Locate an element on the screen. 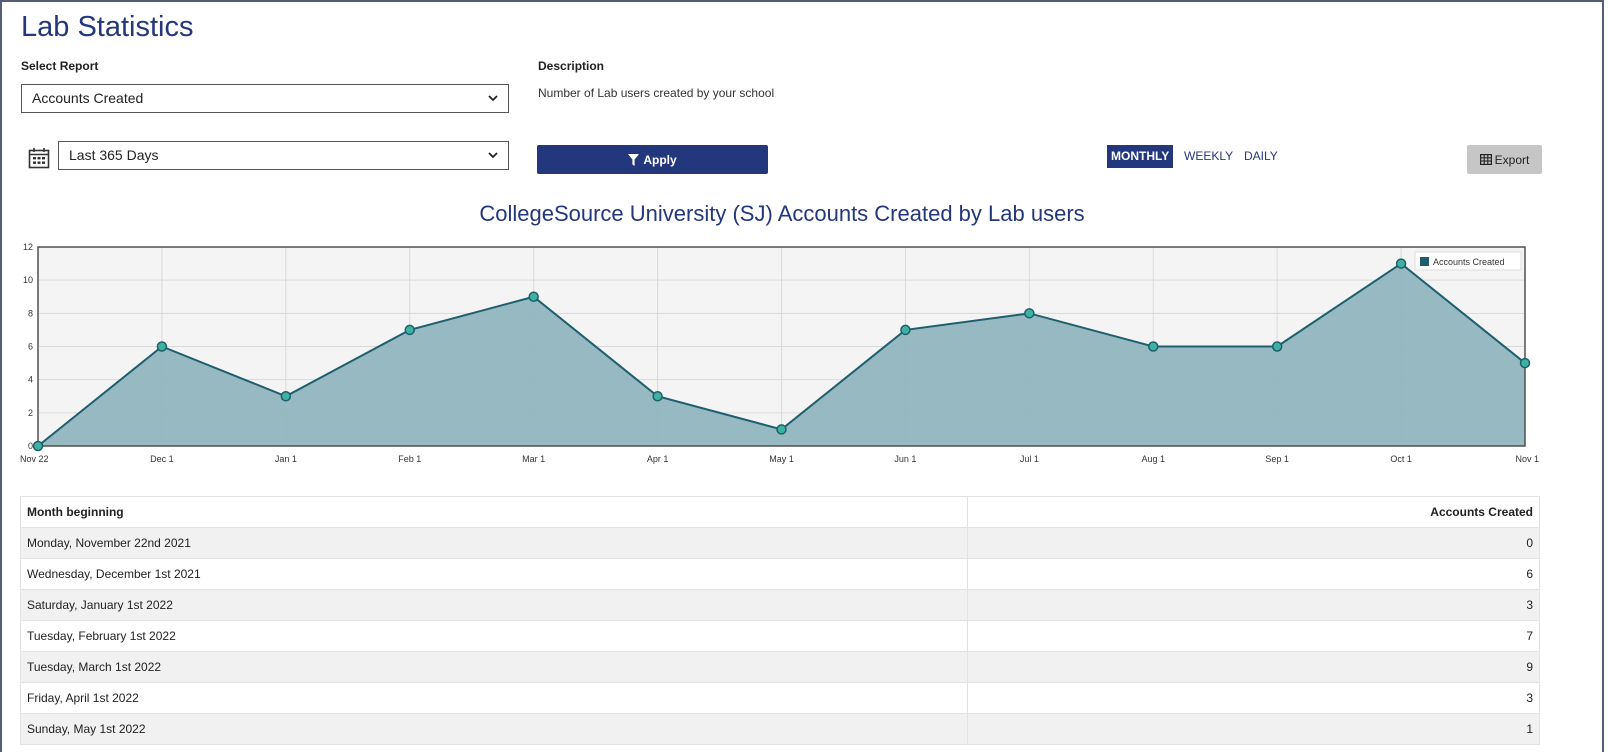 The height and width of the screenshot is (752, 1608). date-range-value: Last 365 Days is located at coordinates (114, 155).